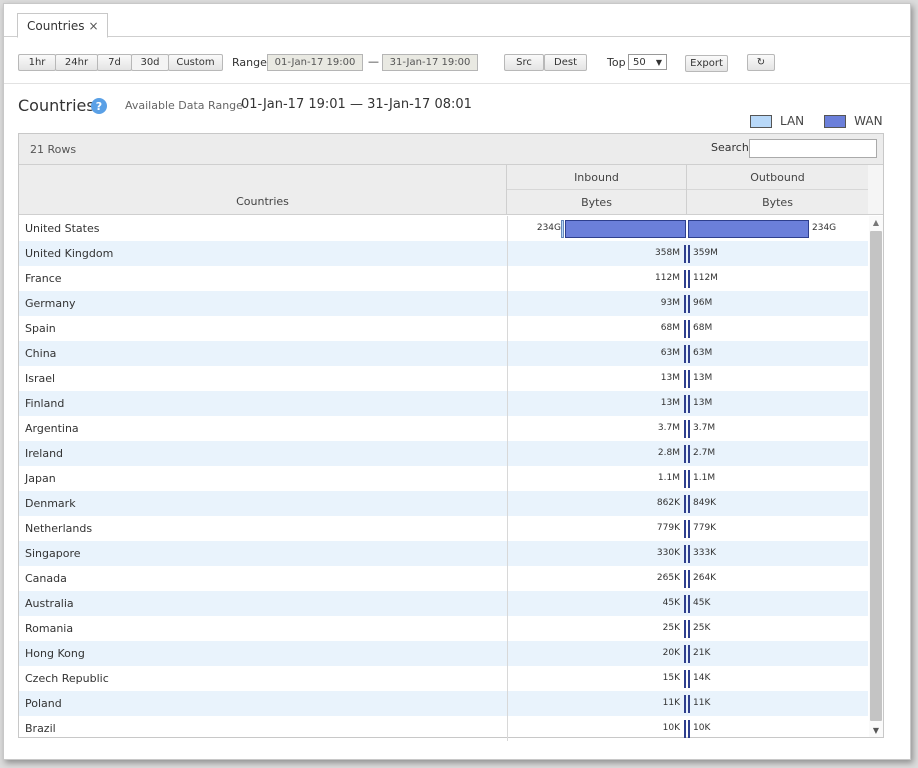 The width and height of the screenshot is (918, 768). What do you see at coordinates (430, 62) in the screenshot?
I see `range-end-input: 31-Jan-17 19:00` at bounding box center [430, 62].